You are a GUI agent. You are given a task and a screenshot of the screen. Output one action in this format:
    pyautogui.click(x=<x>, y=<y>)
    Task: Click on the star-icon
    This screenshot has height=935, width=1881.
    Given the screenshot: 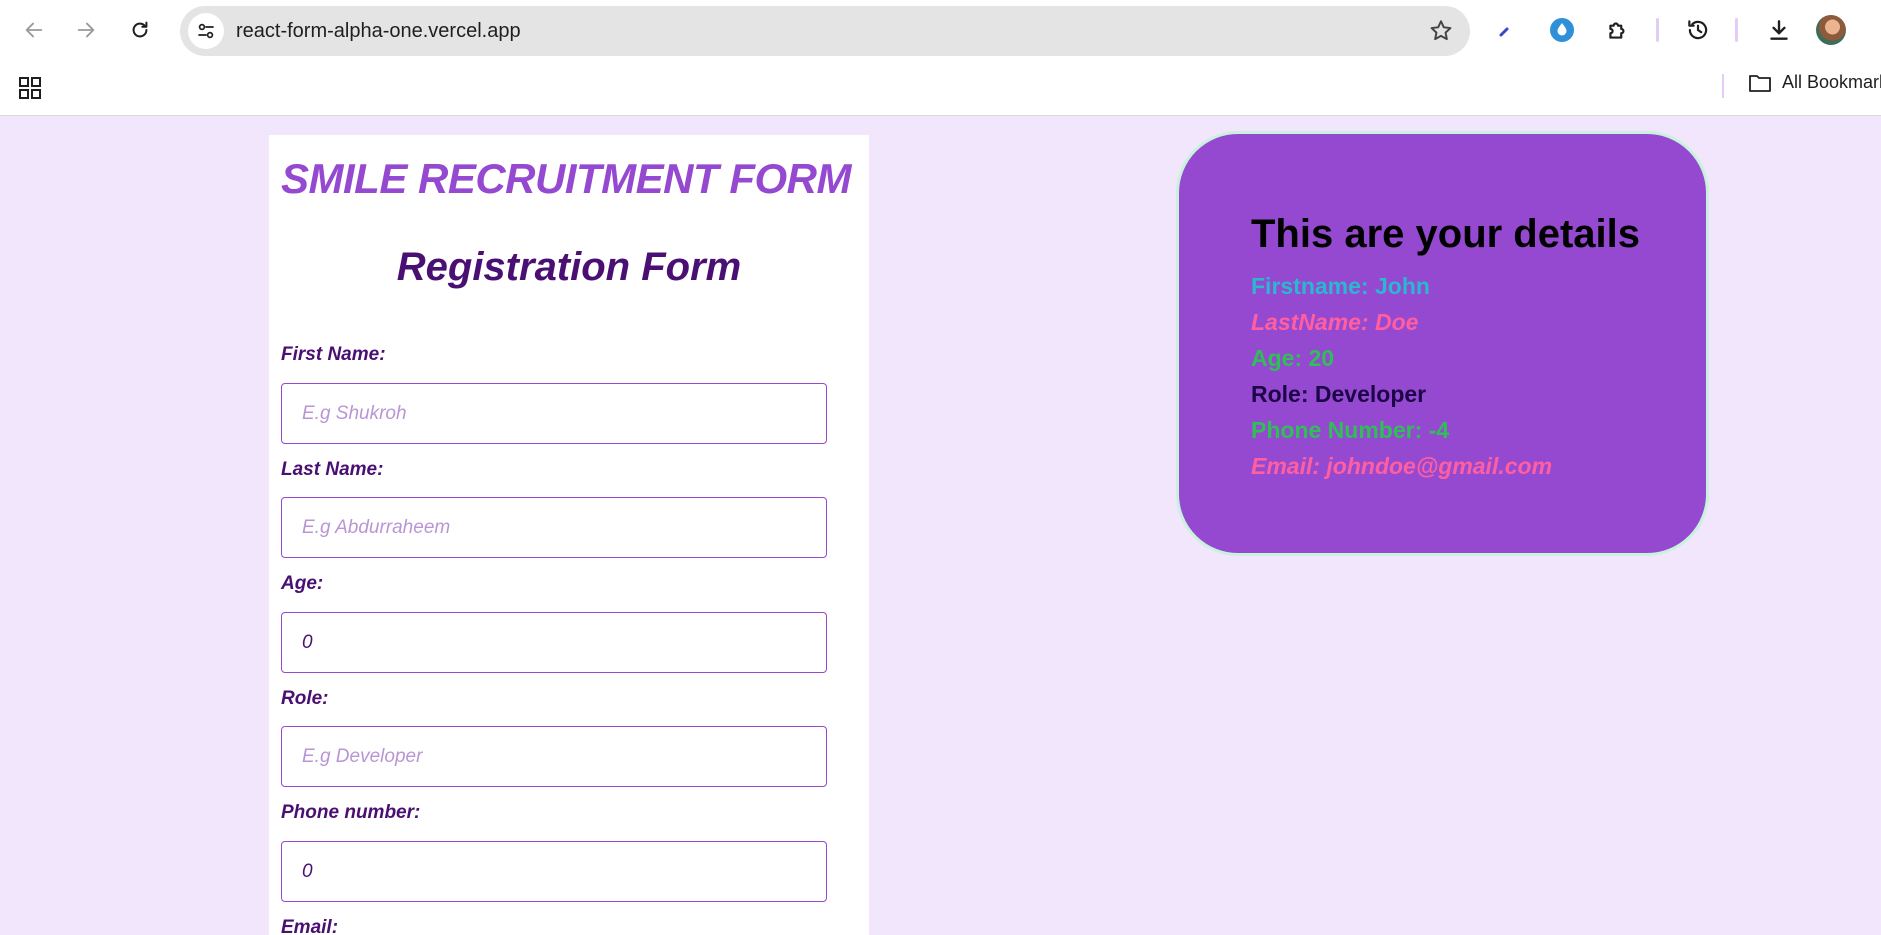 What is the action you would take?
    pyautogui.click(x=1441, y=31)
    